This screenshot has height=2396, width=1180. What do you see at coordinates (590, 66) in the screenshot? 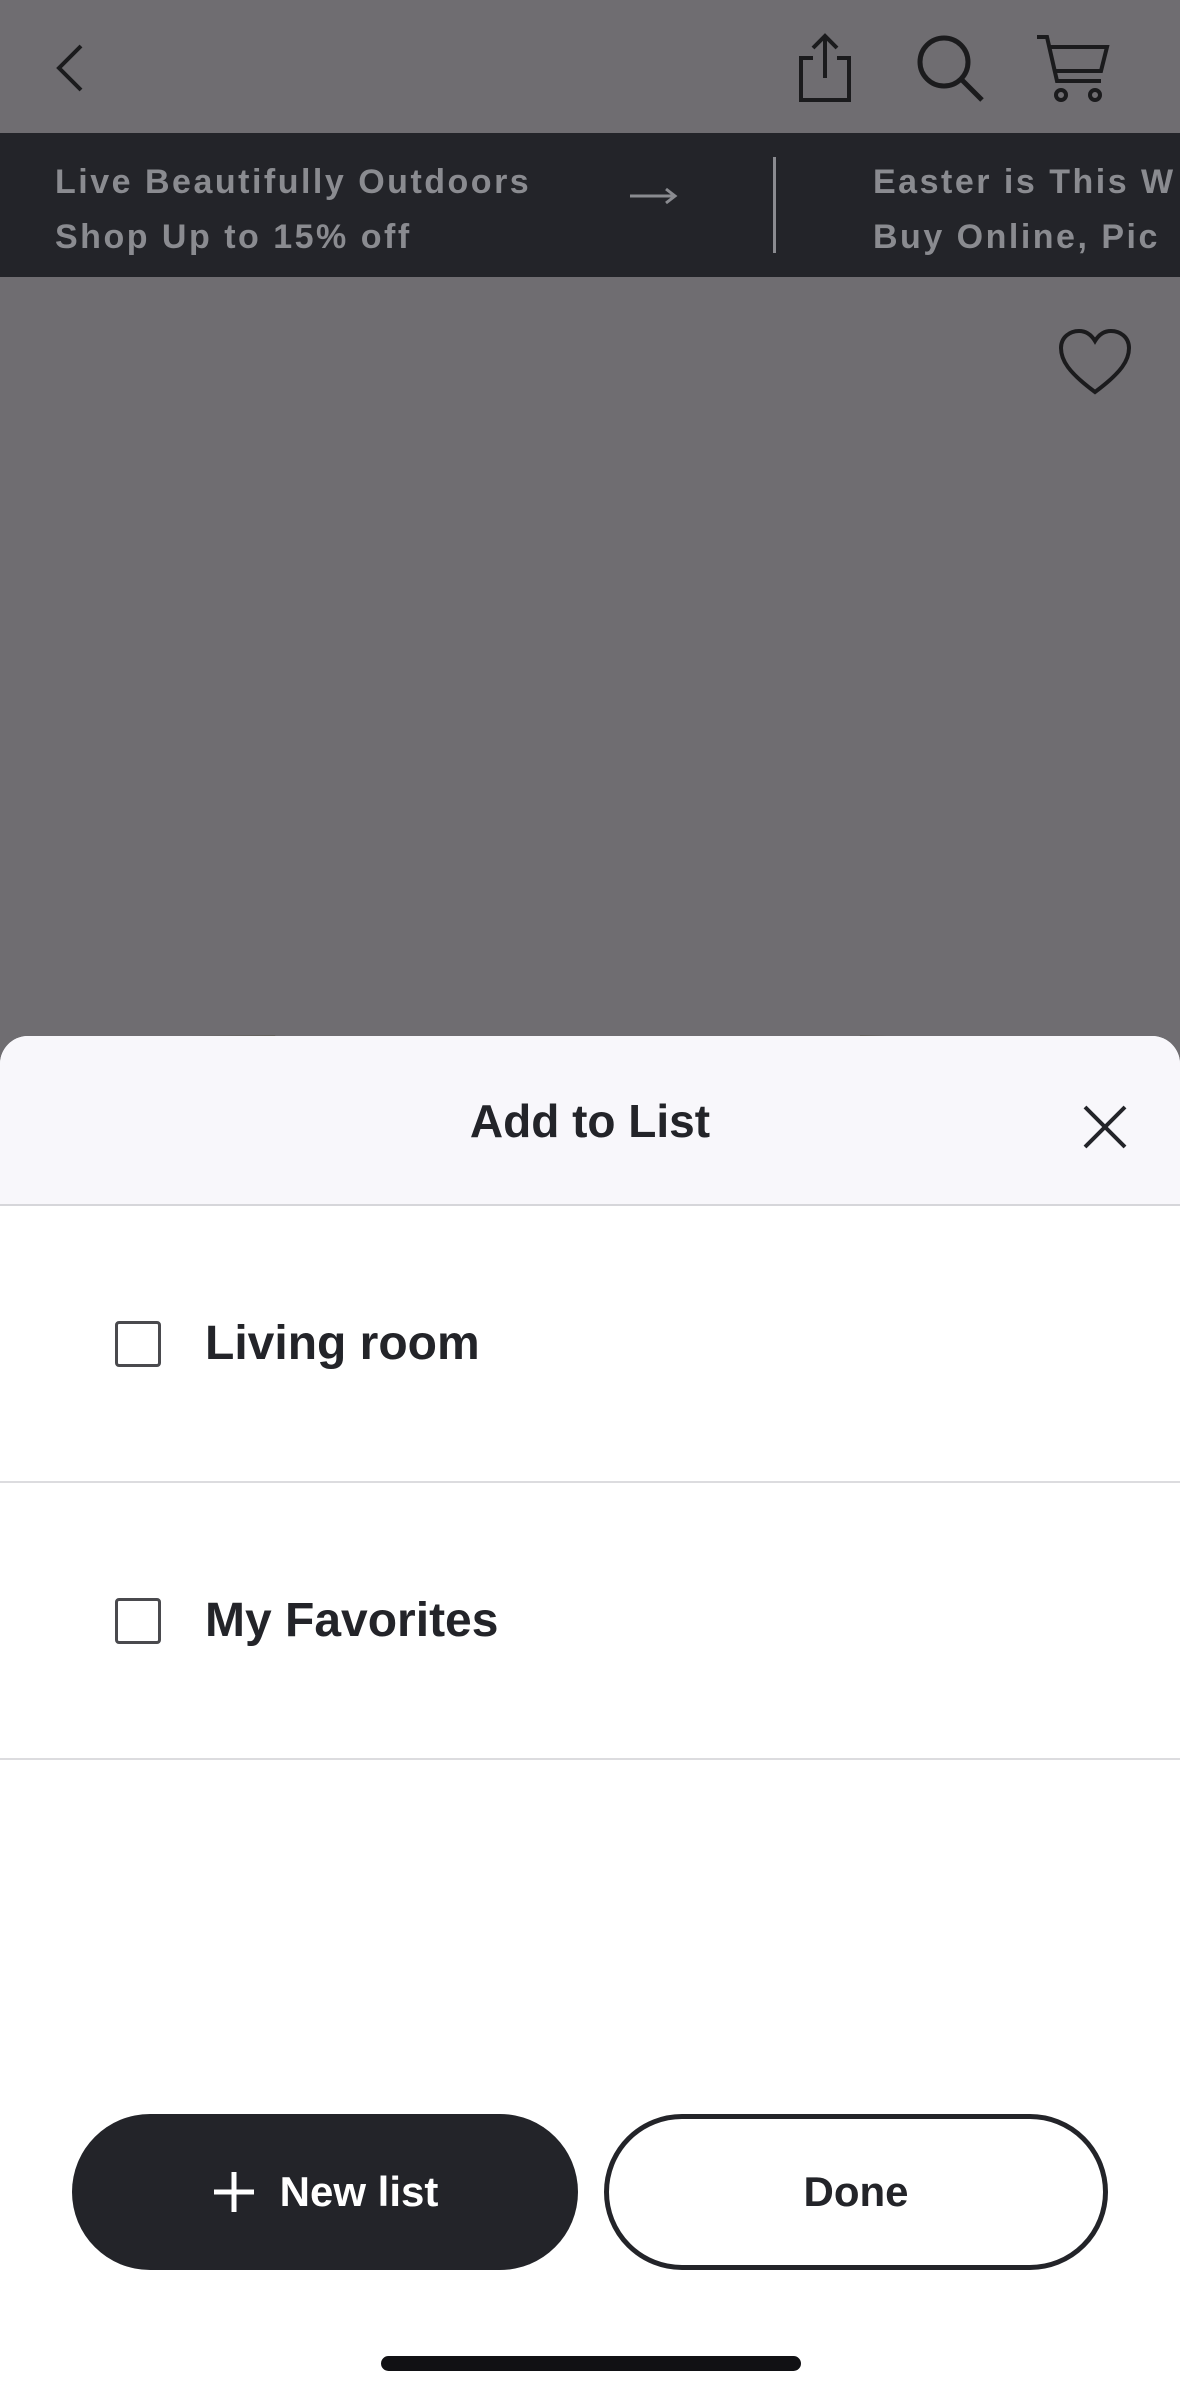
I see `top-nav-bar` at bounding box center [590, 66].